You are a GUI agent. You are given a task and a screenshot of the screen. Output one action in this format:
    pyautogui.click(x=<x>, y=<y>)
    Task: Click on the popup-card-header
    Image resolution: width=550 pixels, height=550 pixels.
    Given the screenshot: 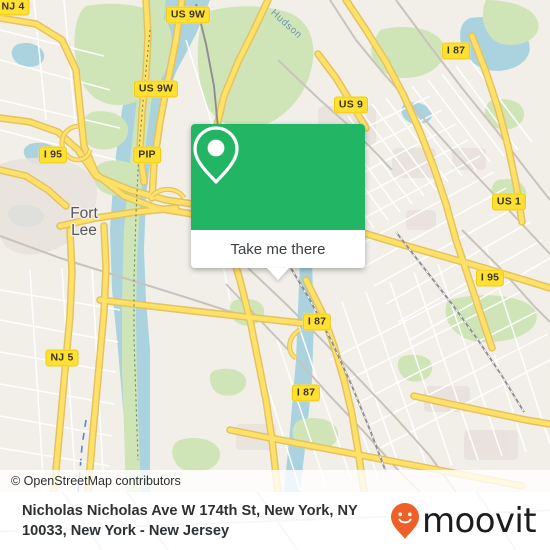 What is the action you would take?
    pyautogui.click(x=278, y=177)
    